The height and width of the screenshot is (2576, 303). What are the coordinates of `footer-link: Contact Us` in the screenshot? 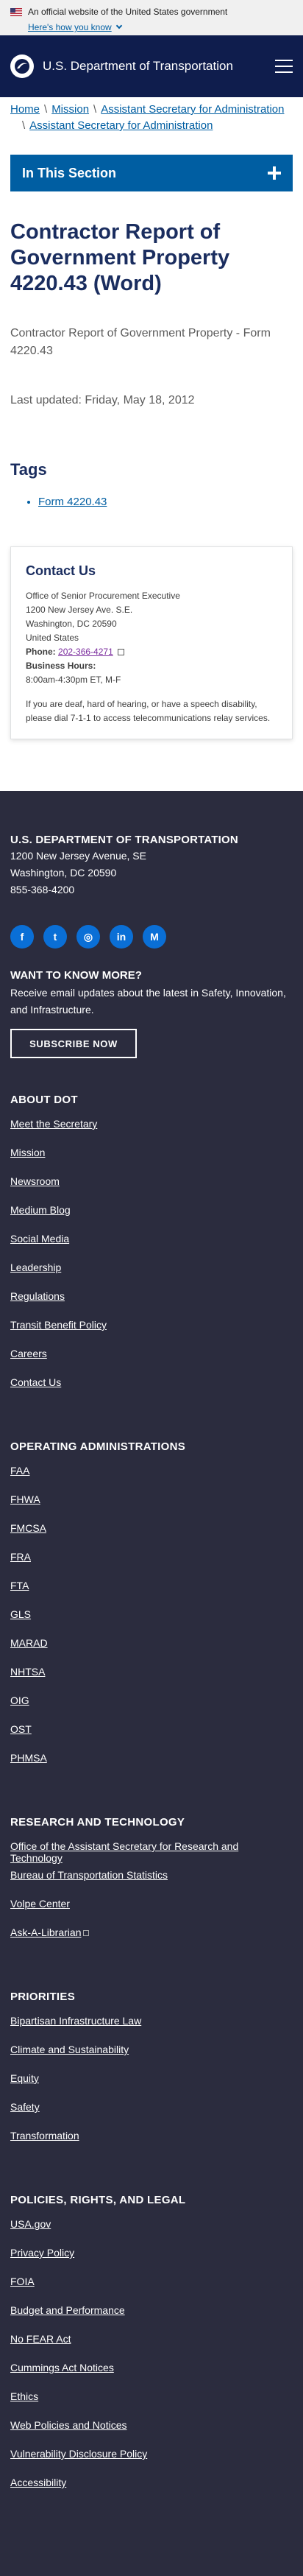 It's located at (35, 1382).